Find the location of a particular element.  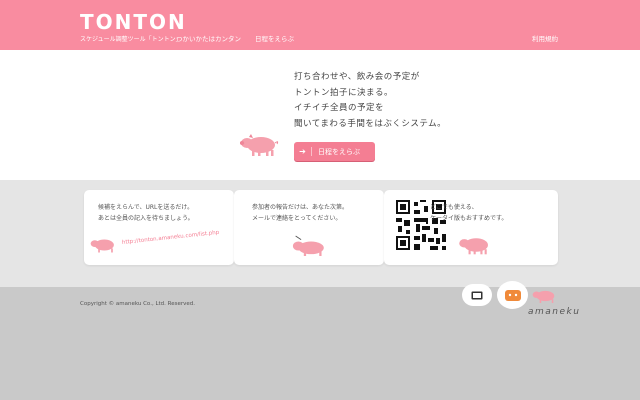

tagline-line: 打ち合わせや、飲み会の予定が is located at coordinates (357, 77).